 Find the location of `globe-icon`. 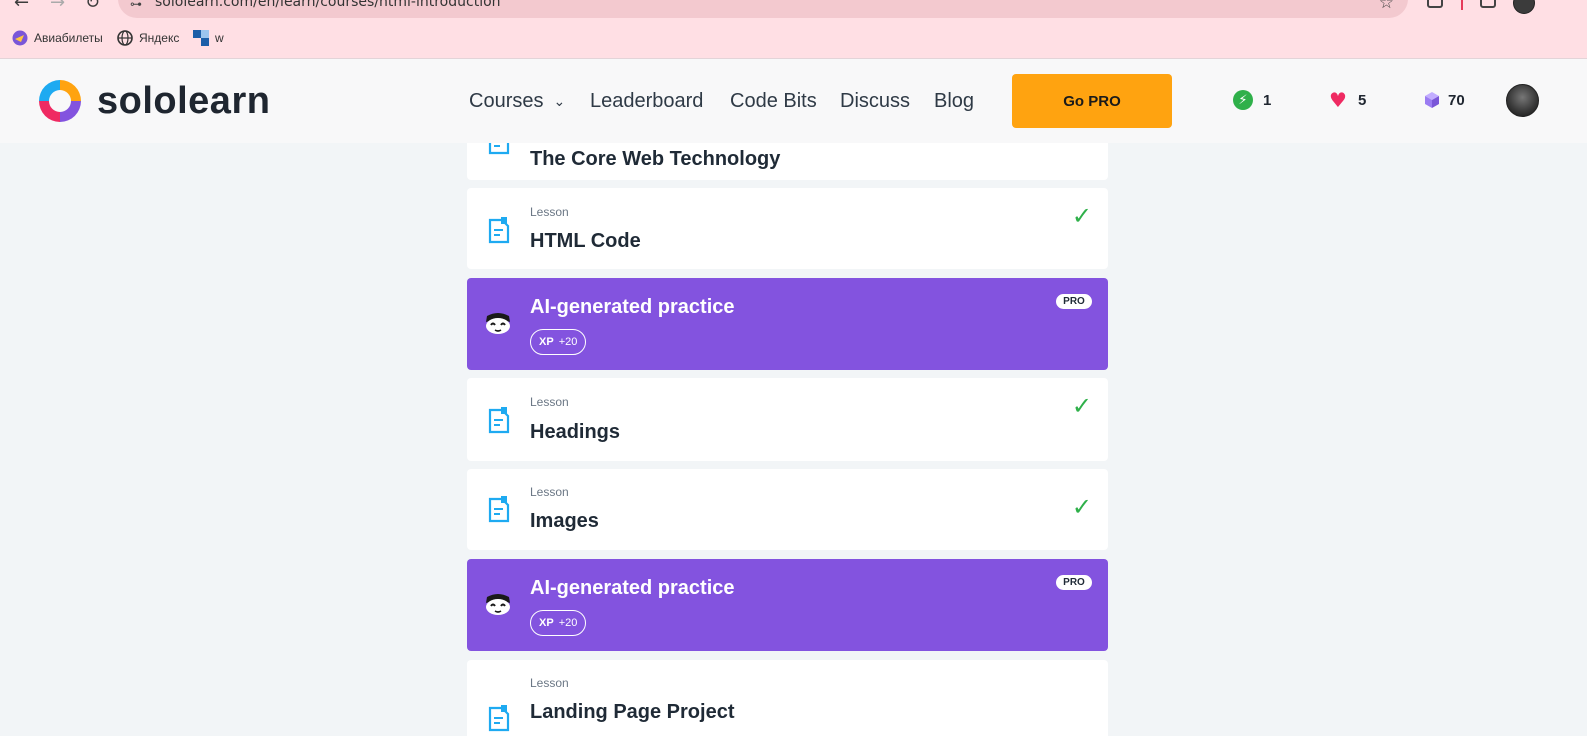

globe-icon is located at coordinates (125, 38).